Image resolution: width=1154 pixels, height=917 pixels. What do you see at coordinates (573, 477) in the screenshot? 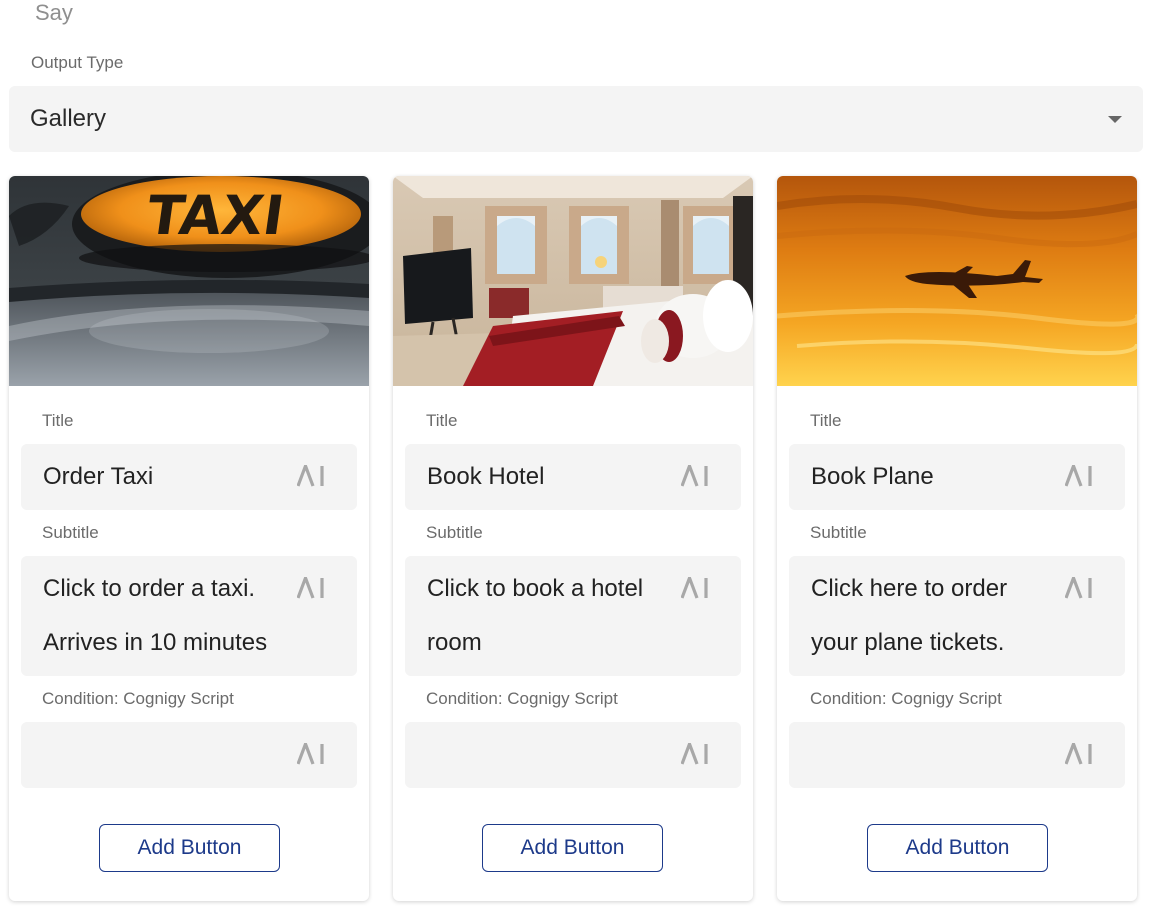
I see `title-field: Book Hotel` at bounding box center [573, 477].